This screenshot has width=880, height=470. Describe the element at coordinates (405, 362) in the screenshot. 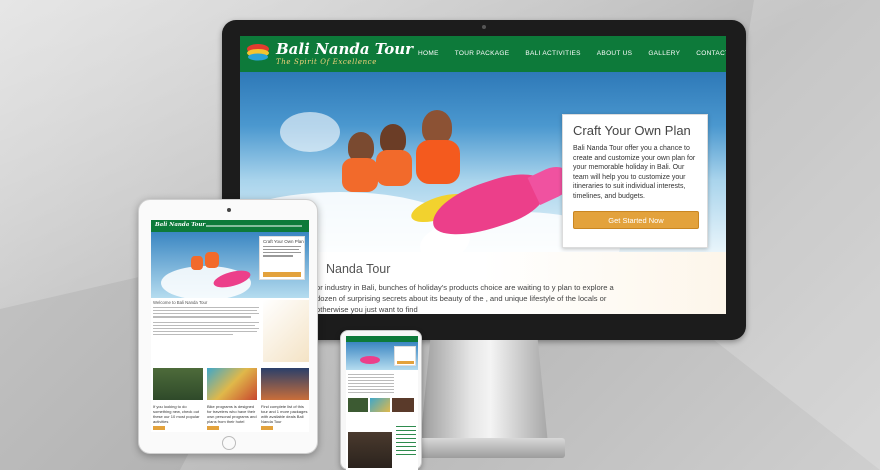

I see `phone-get-started-button` at that location.